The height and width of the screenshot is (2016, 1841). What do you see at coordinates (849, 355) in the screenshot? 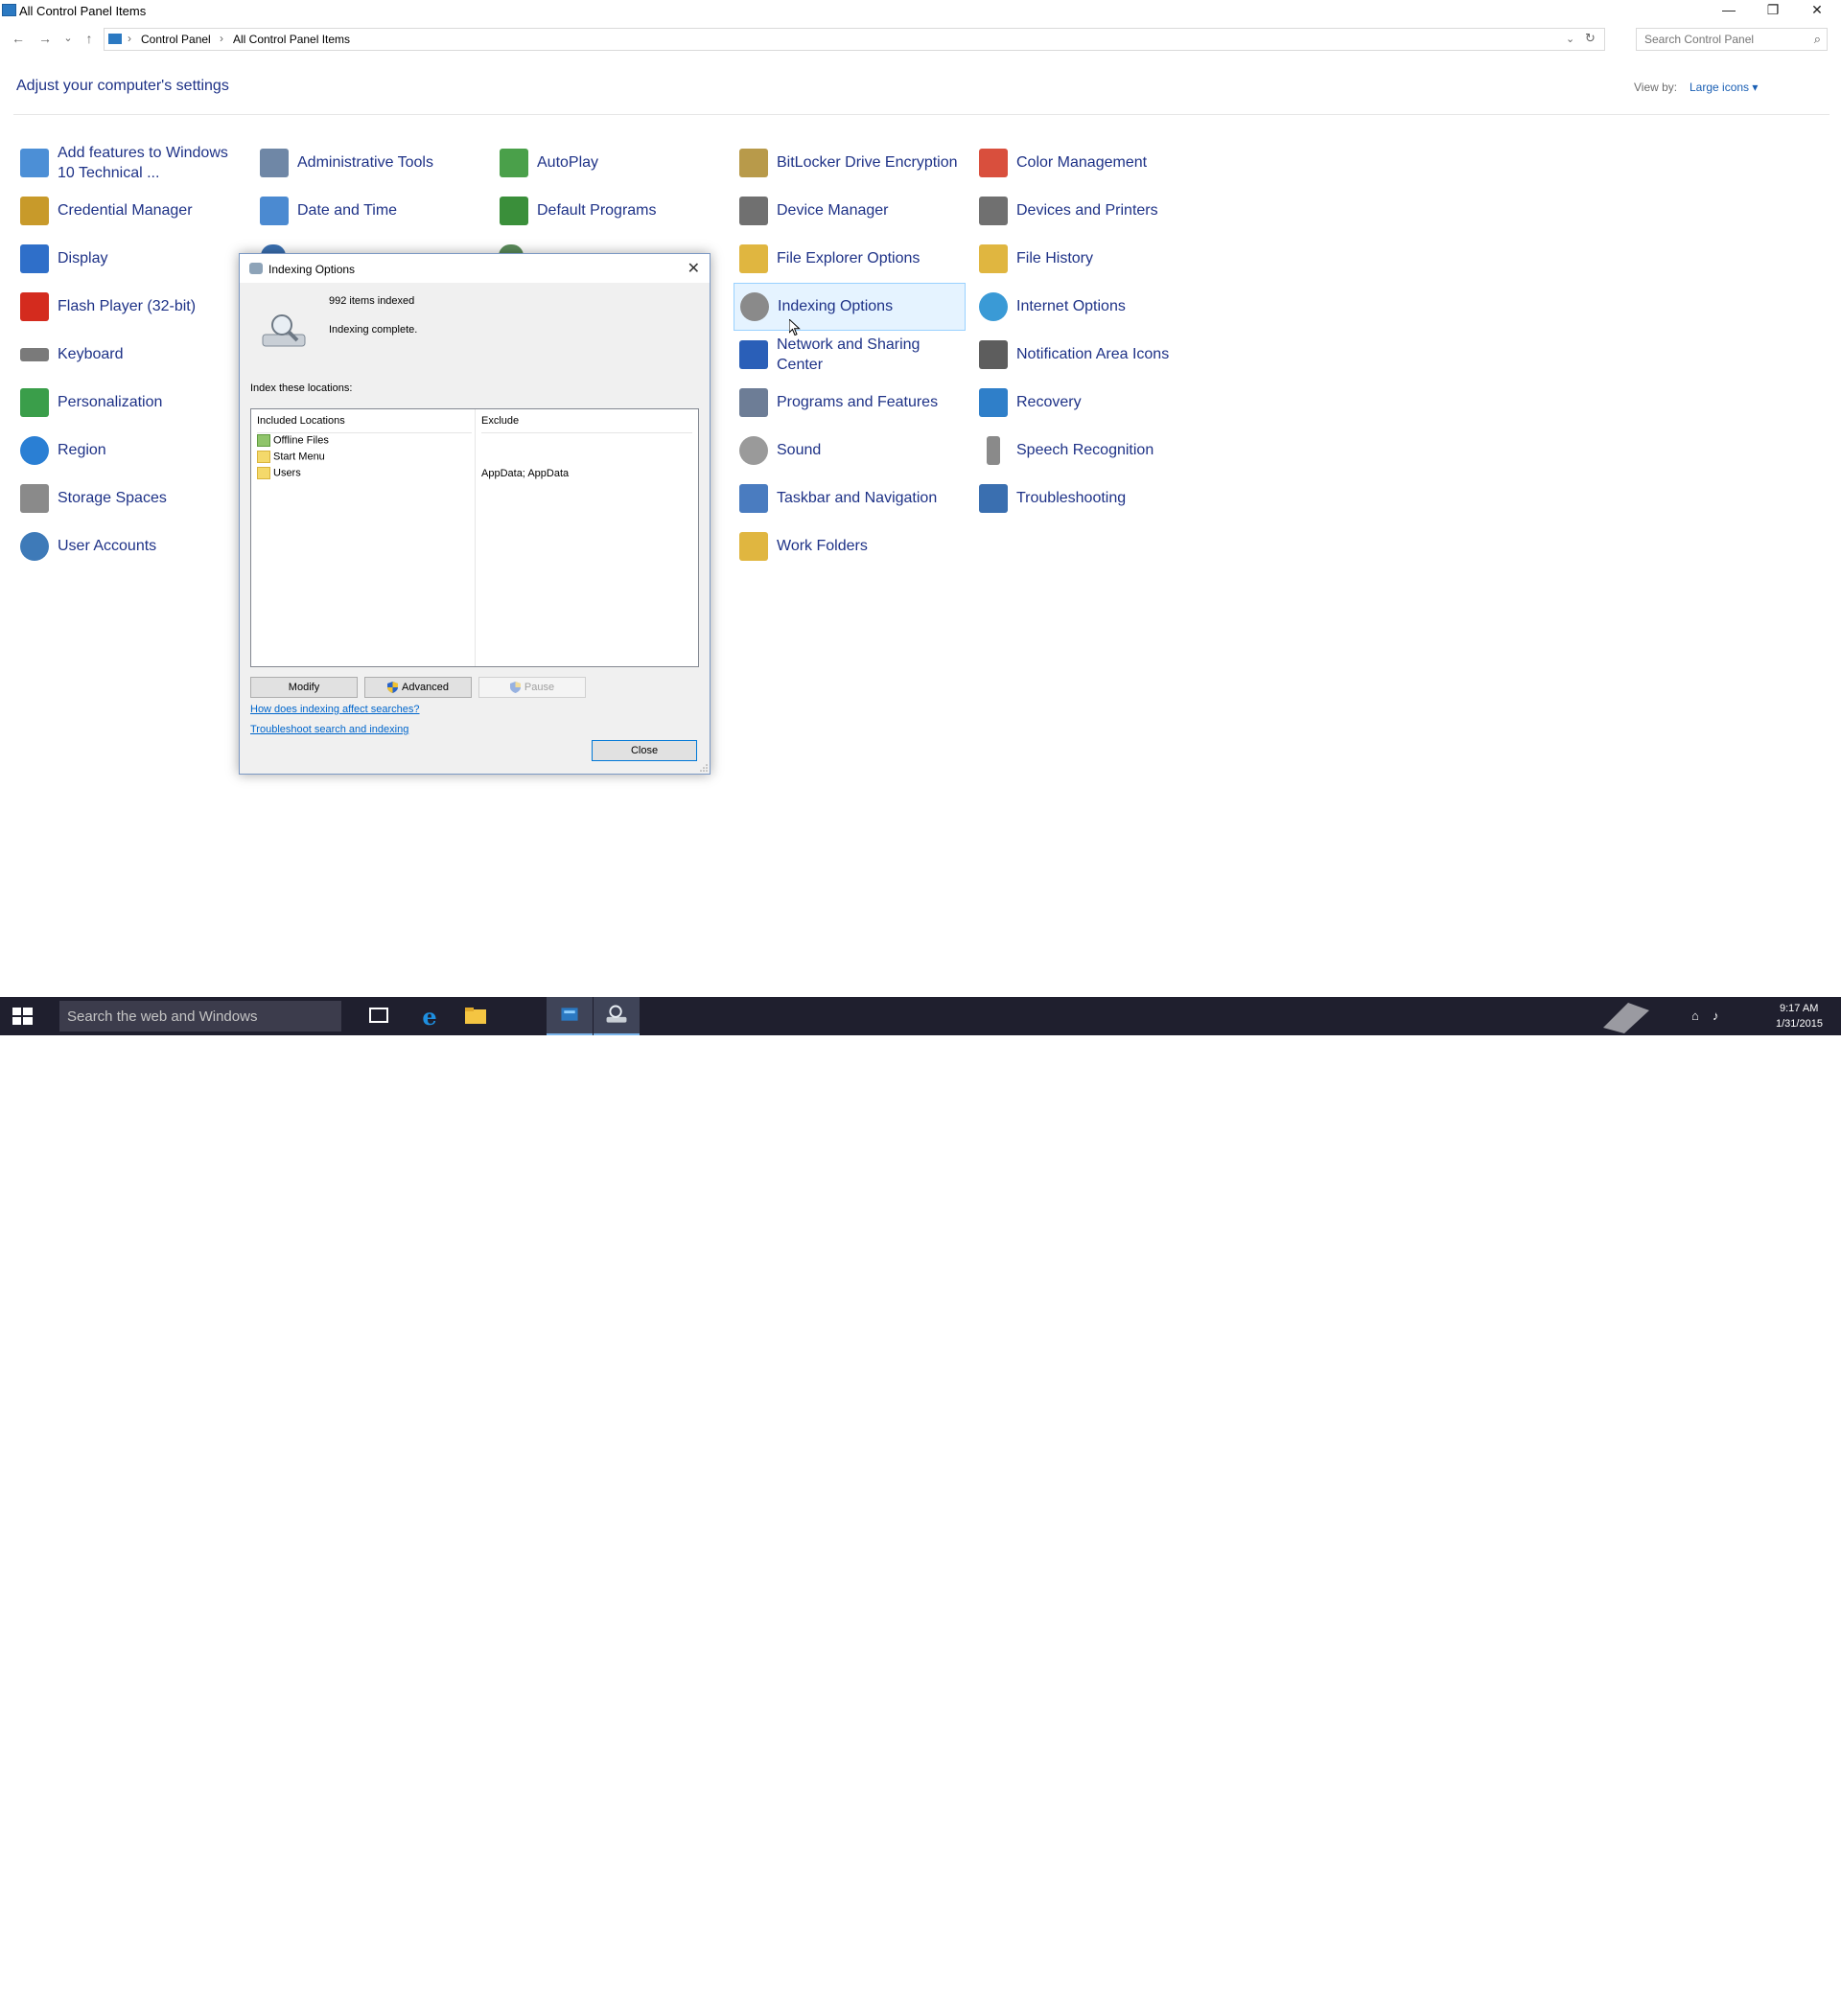
I see `item-network-sharing: Network and Sharing Center` at bounding box center [849, 355].